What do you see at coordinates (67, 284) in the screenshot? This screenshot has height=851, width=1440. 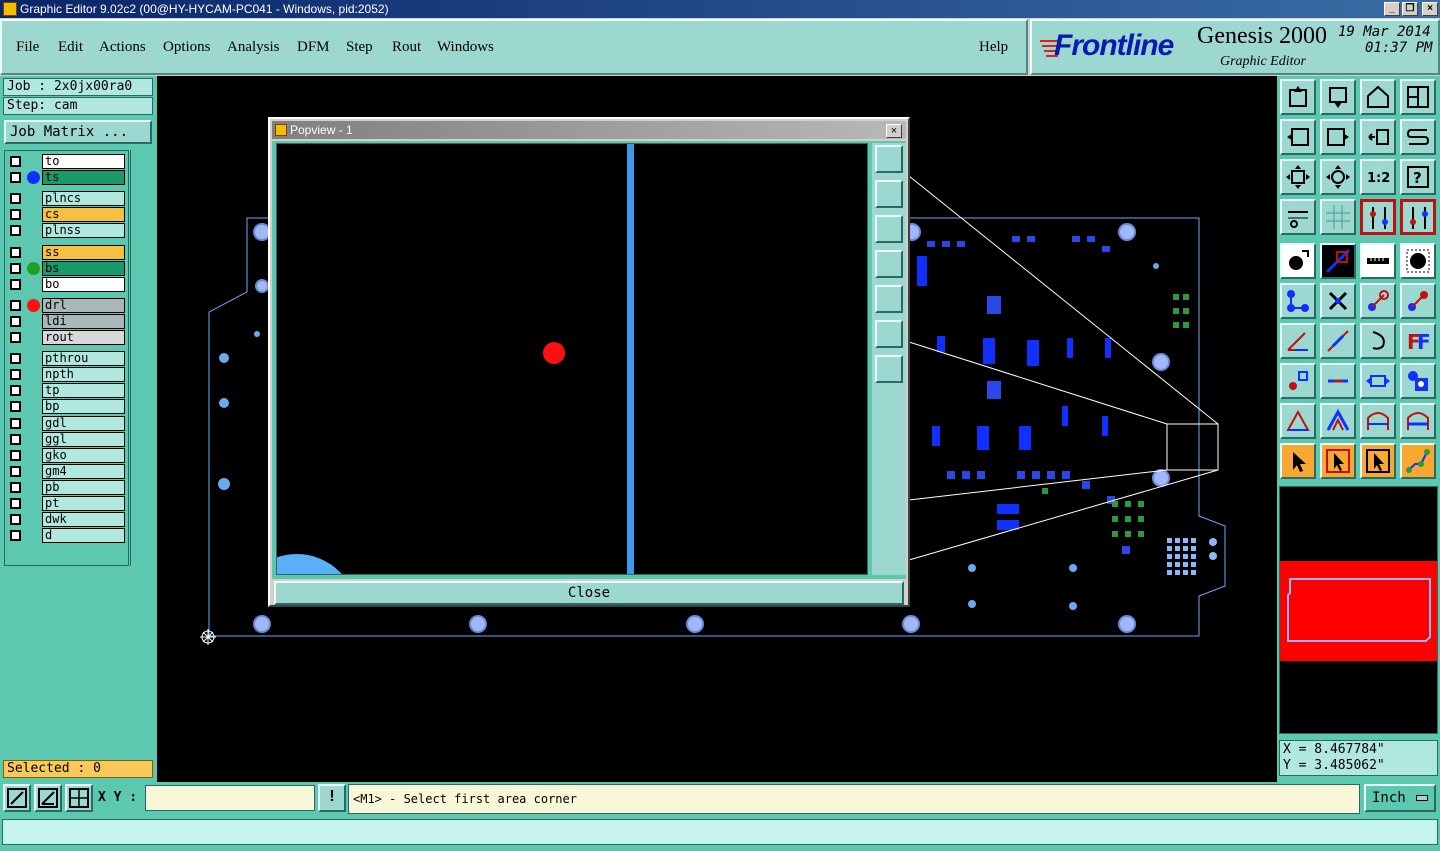 I see `layer-row: bo` at bounding box center [67, 284].